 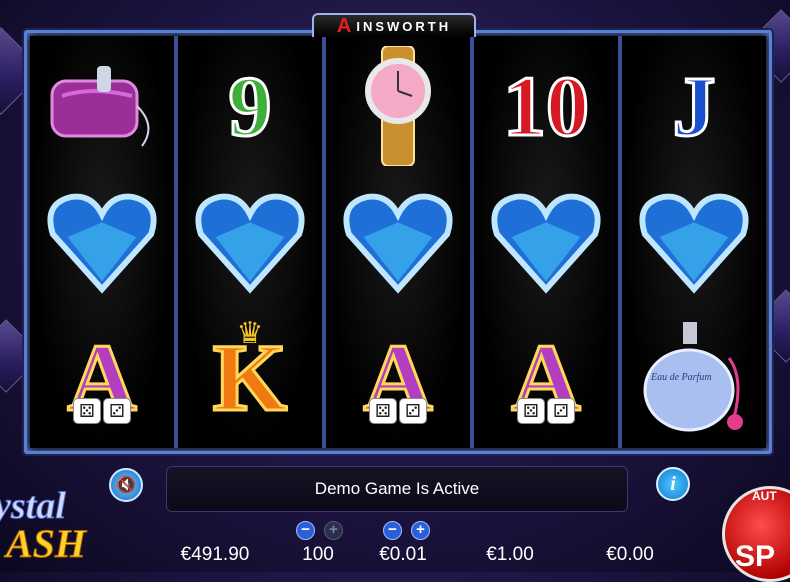 What do you see at coordinates (392, 530) in the screenshot?
I see `bet-decrease-button: −` at bounding box center [392, 530].